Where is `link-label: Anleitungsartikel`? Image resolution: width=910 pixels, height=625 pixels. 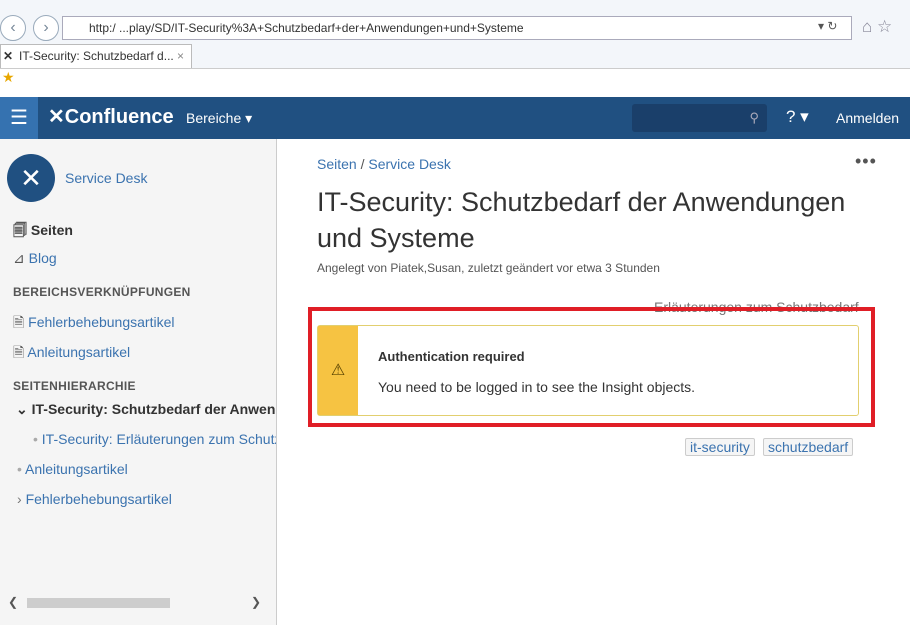 link-label: Anleitungsartikel is located at coordinates (79, 352).